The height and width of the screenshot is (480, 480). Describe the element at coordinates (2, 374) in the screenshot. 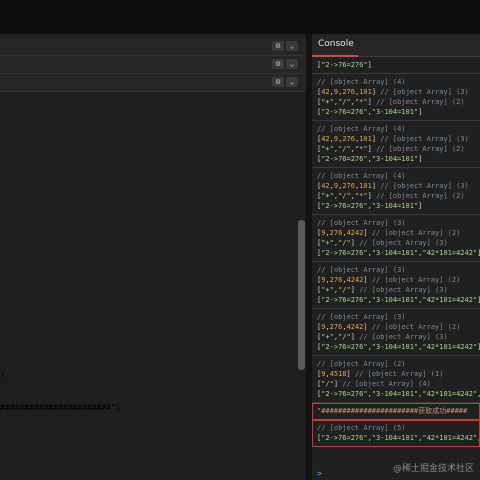

I see `code-line: )` at that location.